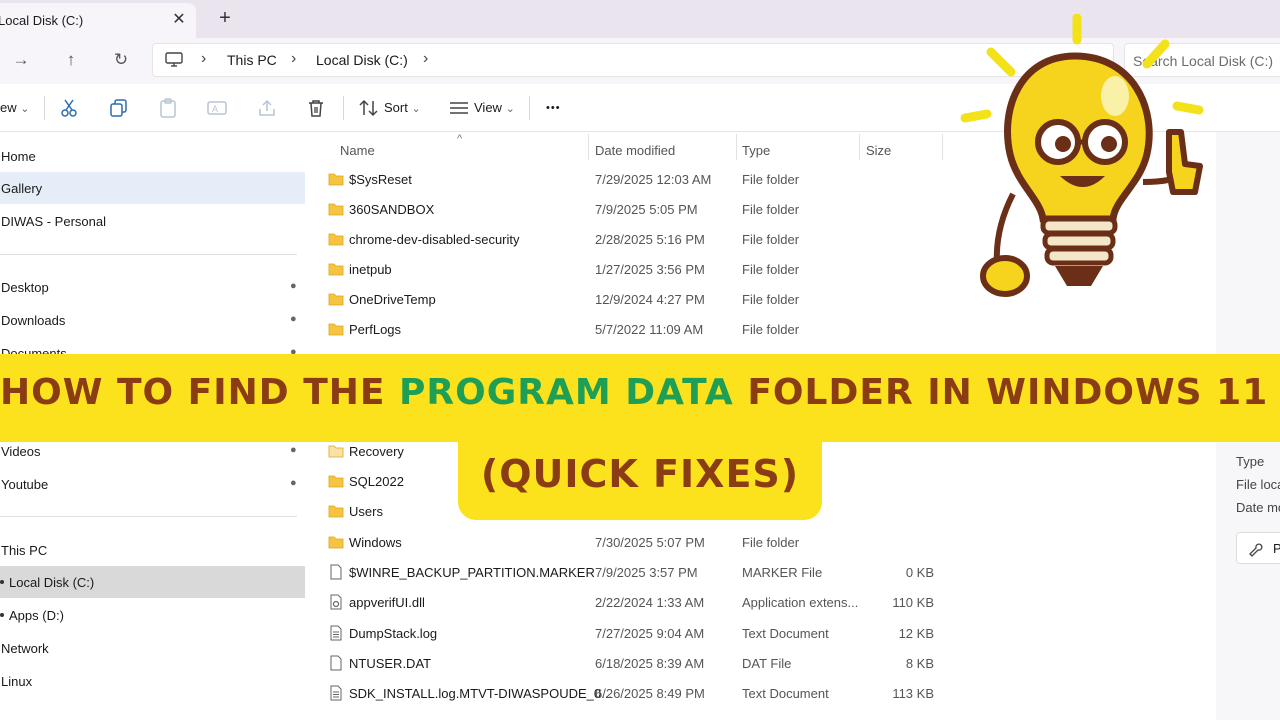 This screenshot has height=720, width=1280. Describe the element at coordinates (152, 681) in the screenshot. I see `sidebar-item-linux: Linux` at that location.